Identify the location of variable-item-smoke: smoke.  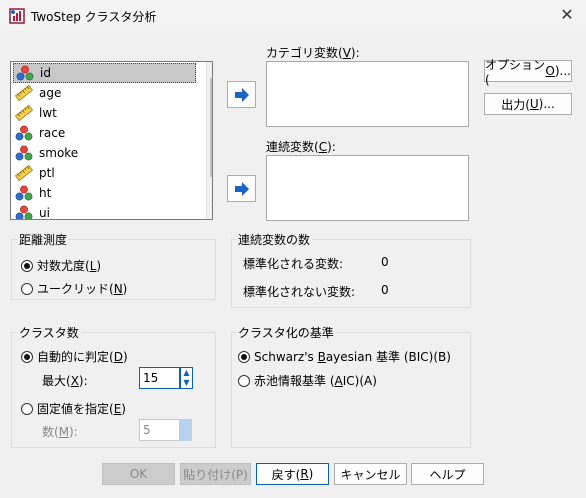
(104, 153).